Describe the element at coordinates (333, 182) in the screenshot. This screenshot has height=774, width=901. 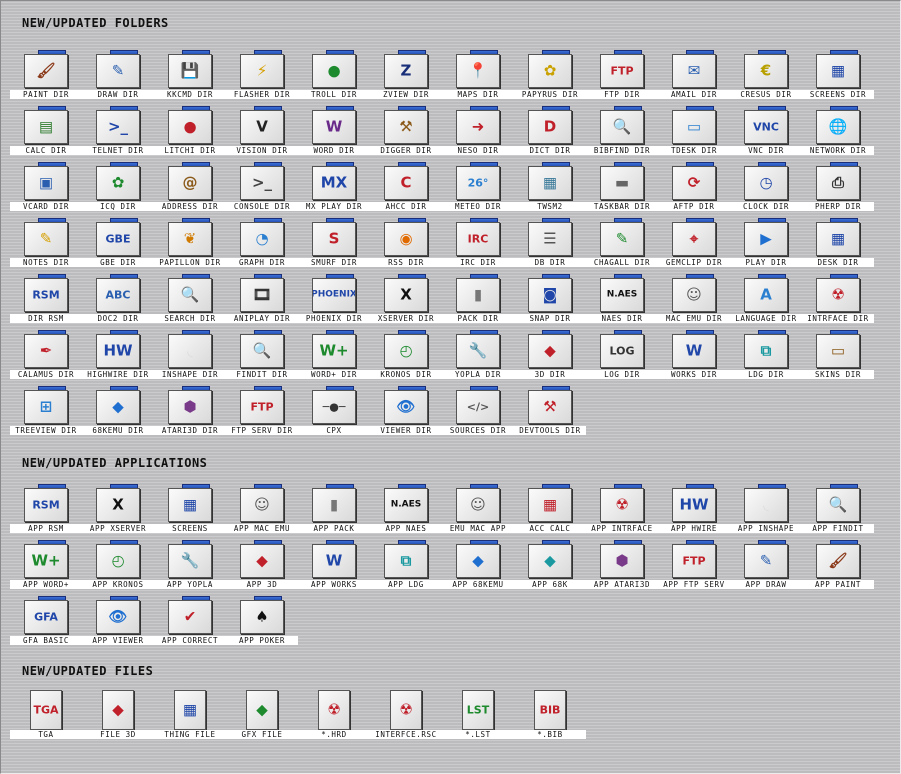
I see `mxplay-icon: MX` at that location.